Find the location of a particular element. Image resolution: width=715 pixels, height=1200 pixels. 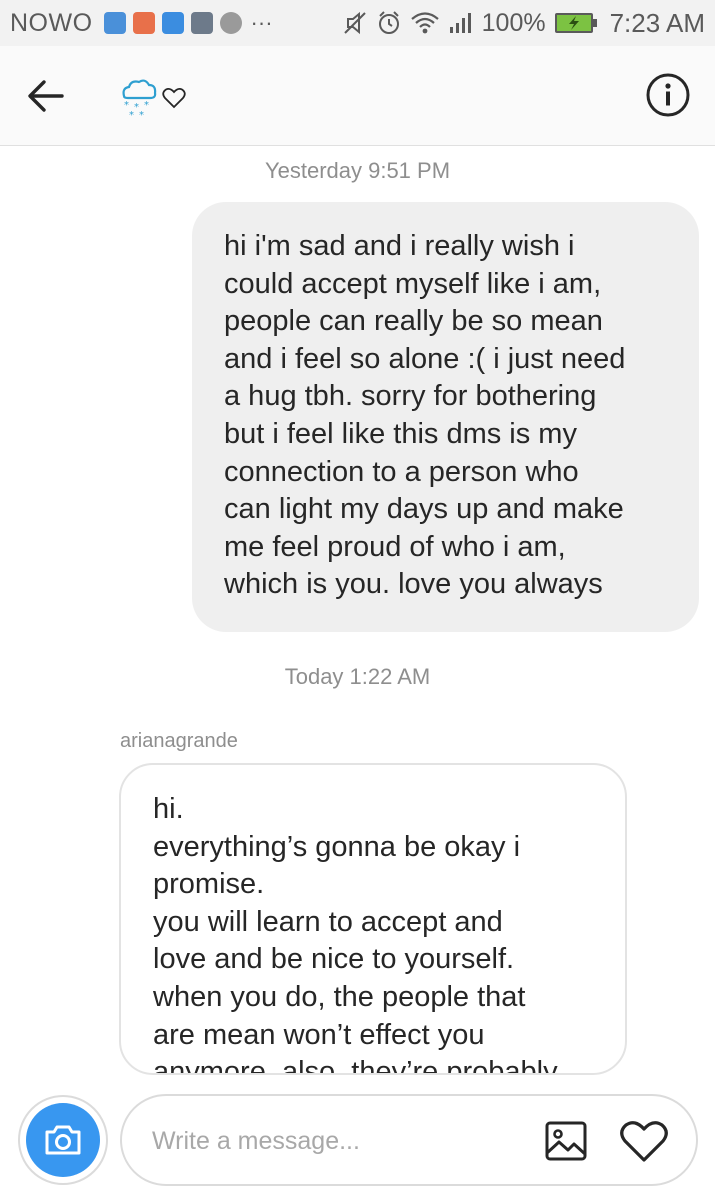

carrier-name: NOWO is located at coordinates (51, 22).